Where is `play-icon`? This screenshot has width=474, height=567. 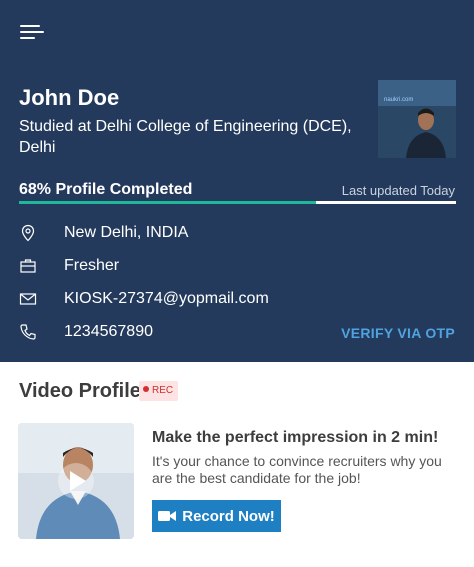
play-icon is located at coordinates (76, 481).